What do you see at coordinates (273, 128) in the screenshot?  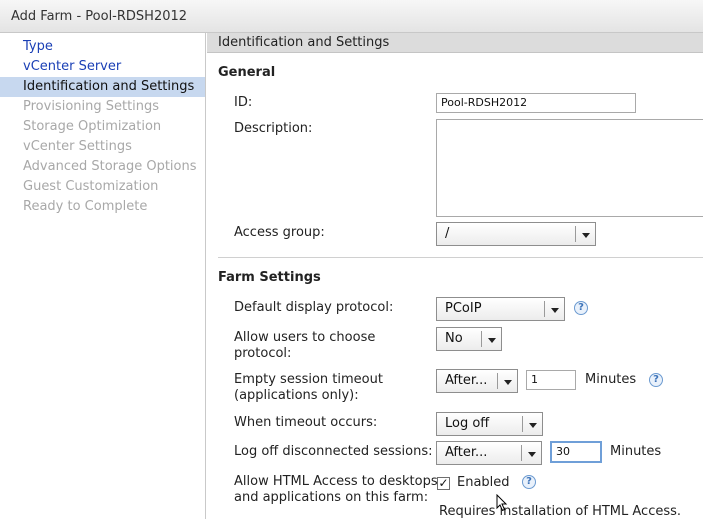 I see `description-label: Description:` at bounding box center [273, 128].